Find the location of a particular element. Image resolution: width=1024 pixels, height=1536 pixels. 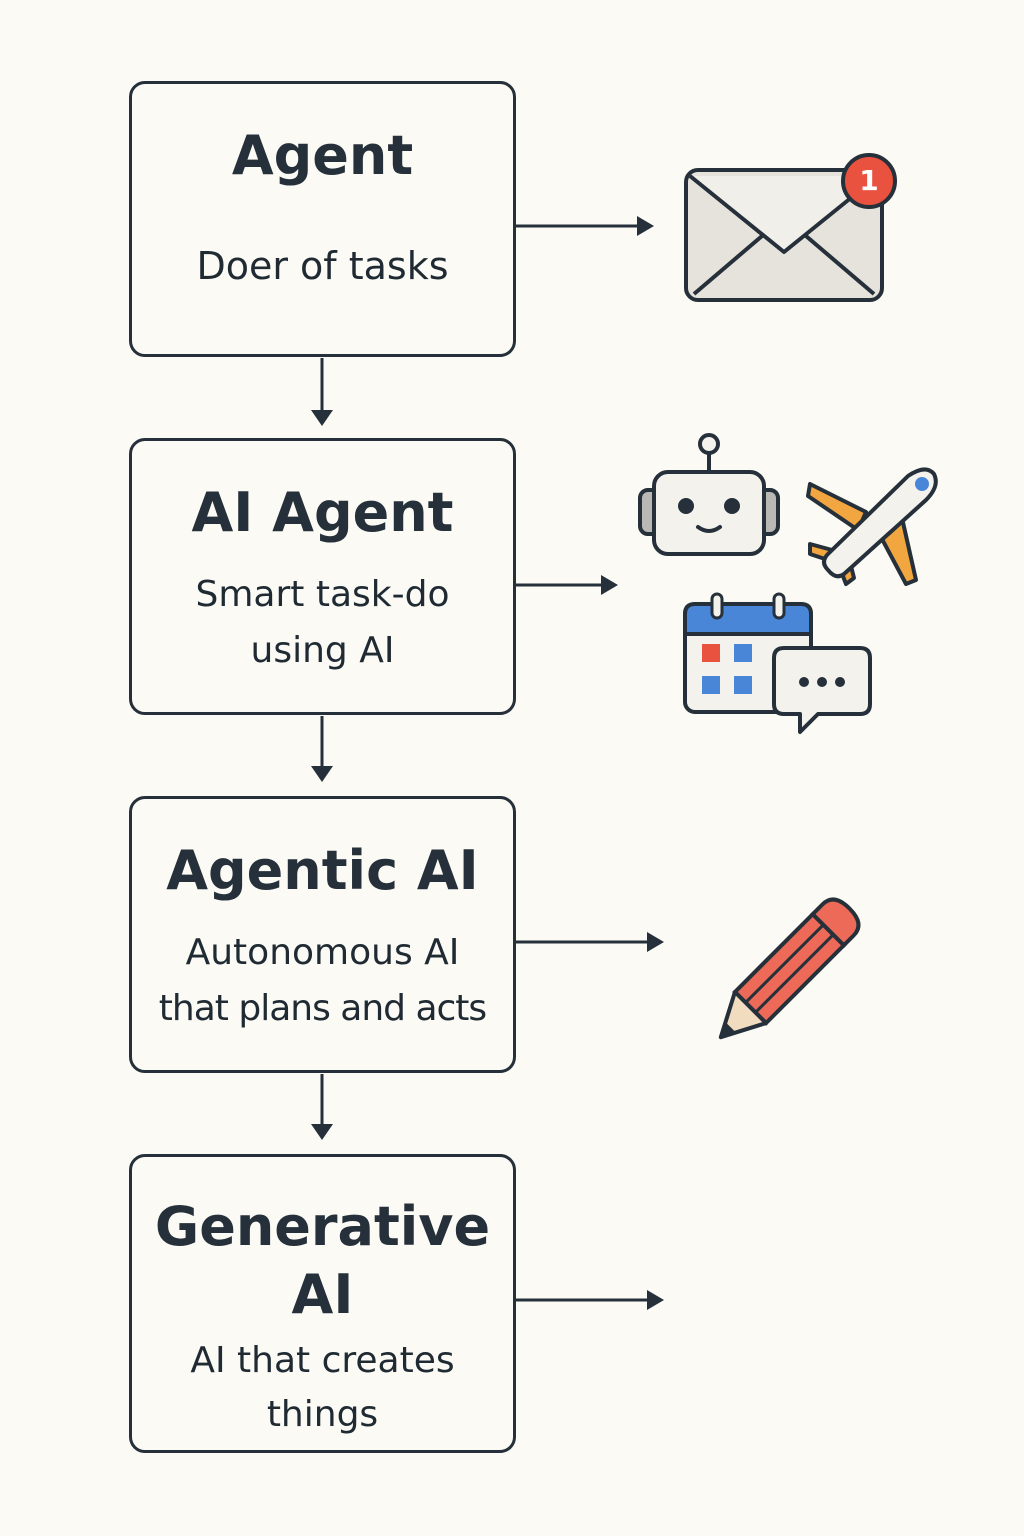

pencil-icon is located at coordinates (800, 958).